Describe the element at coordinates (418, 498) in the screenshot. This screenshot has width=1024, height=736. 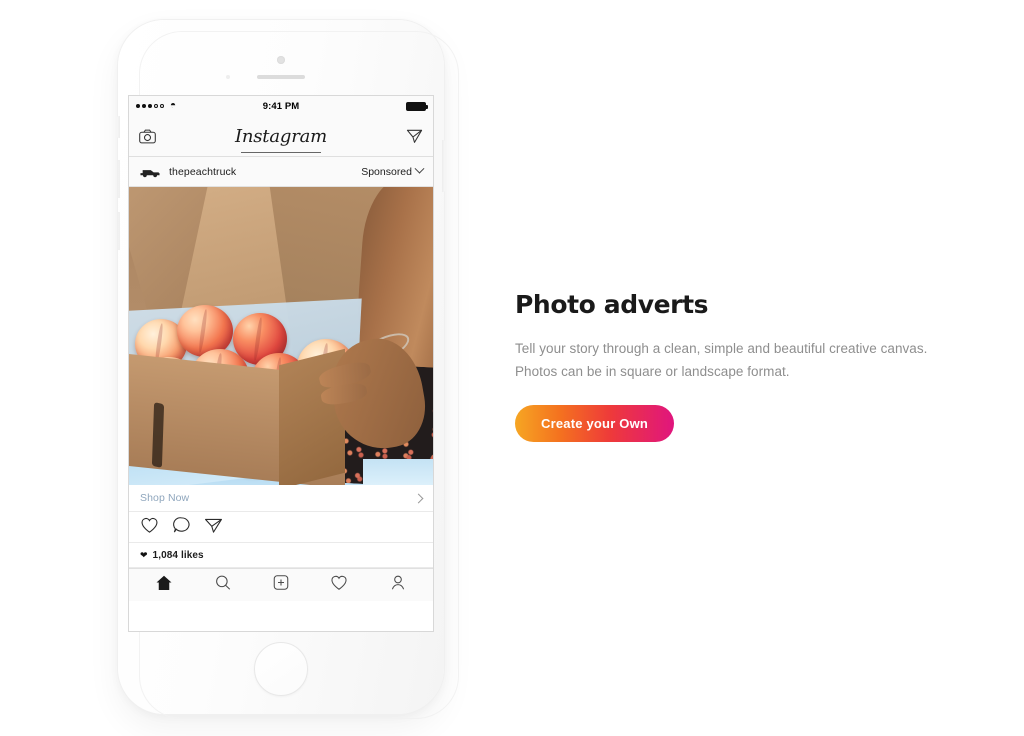
I see `chevron-right-icon` at that location.